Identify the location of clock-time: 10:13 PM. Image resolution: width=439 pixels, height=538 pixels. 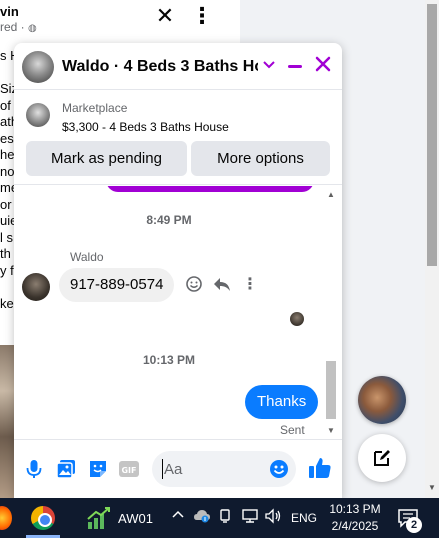
(355, 509).